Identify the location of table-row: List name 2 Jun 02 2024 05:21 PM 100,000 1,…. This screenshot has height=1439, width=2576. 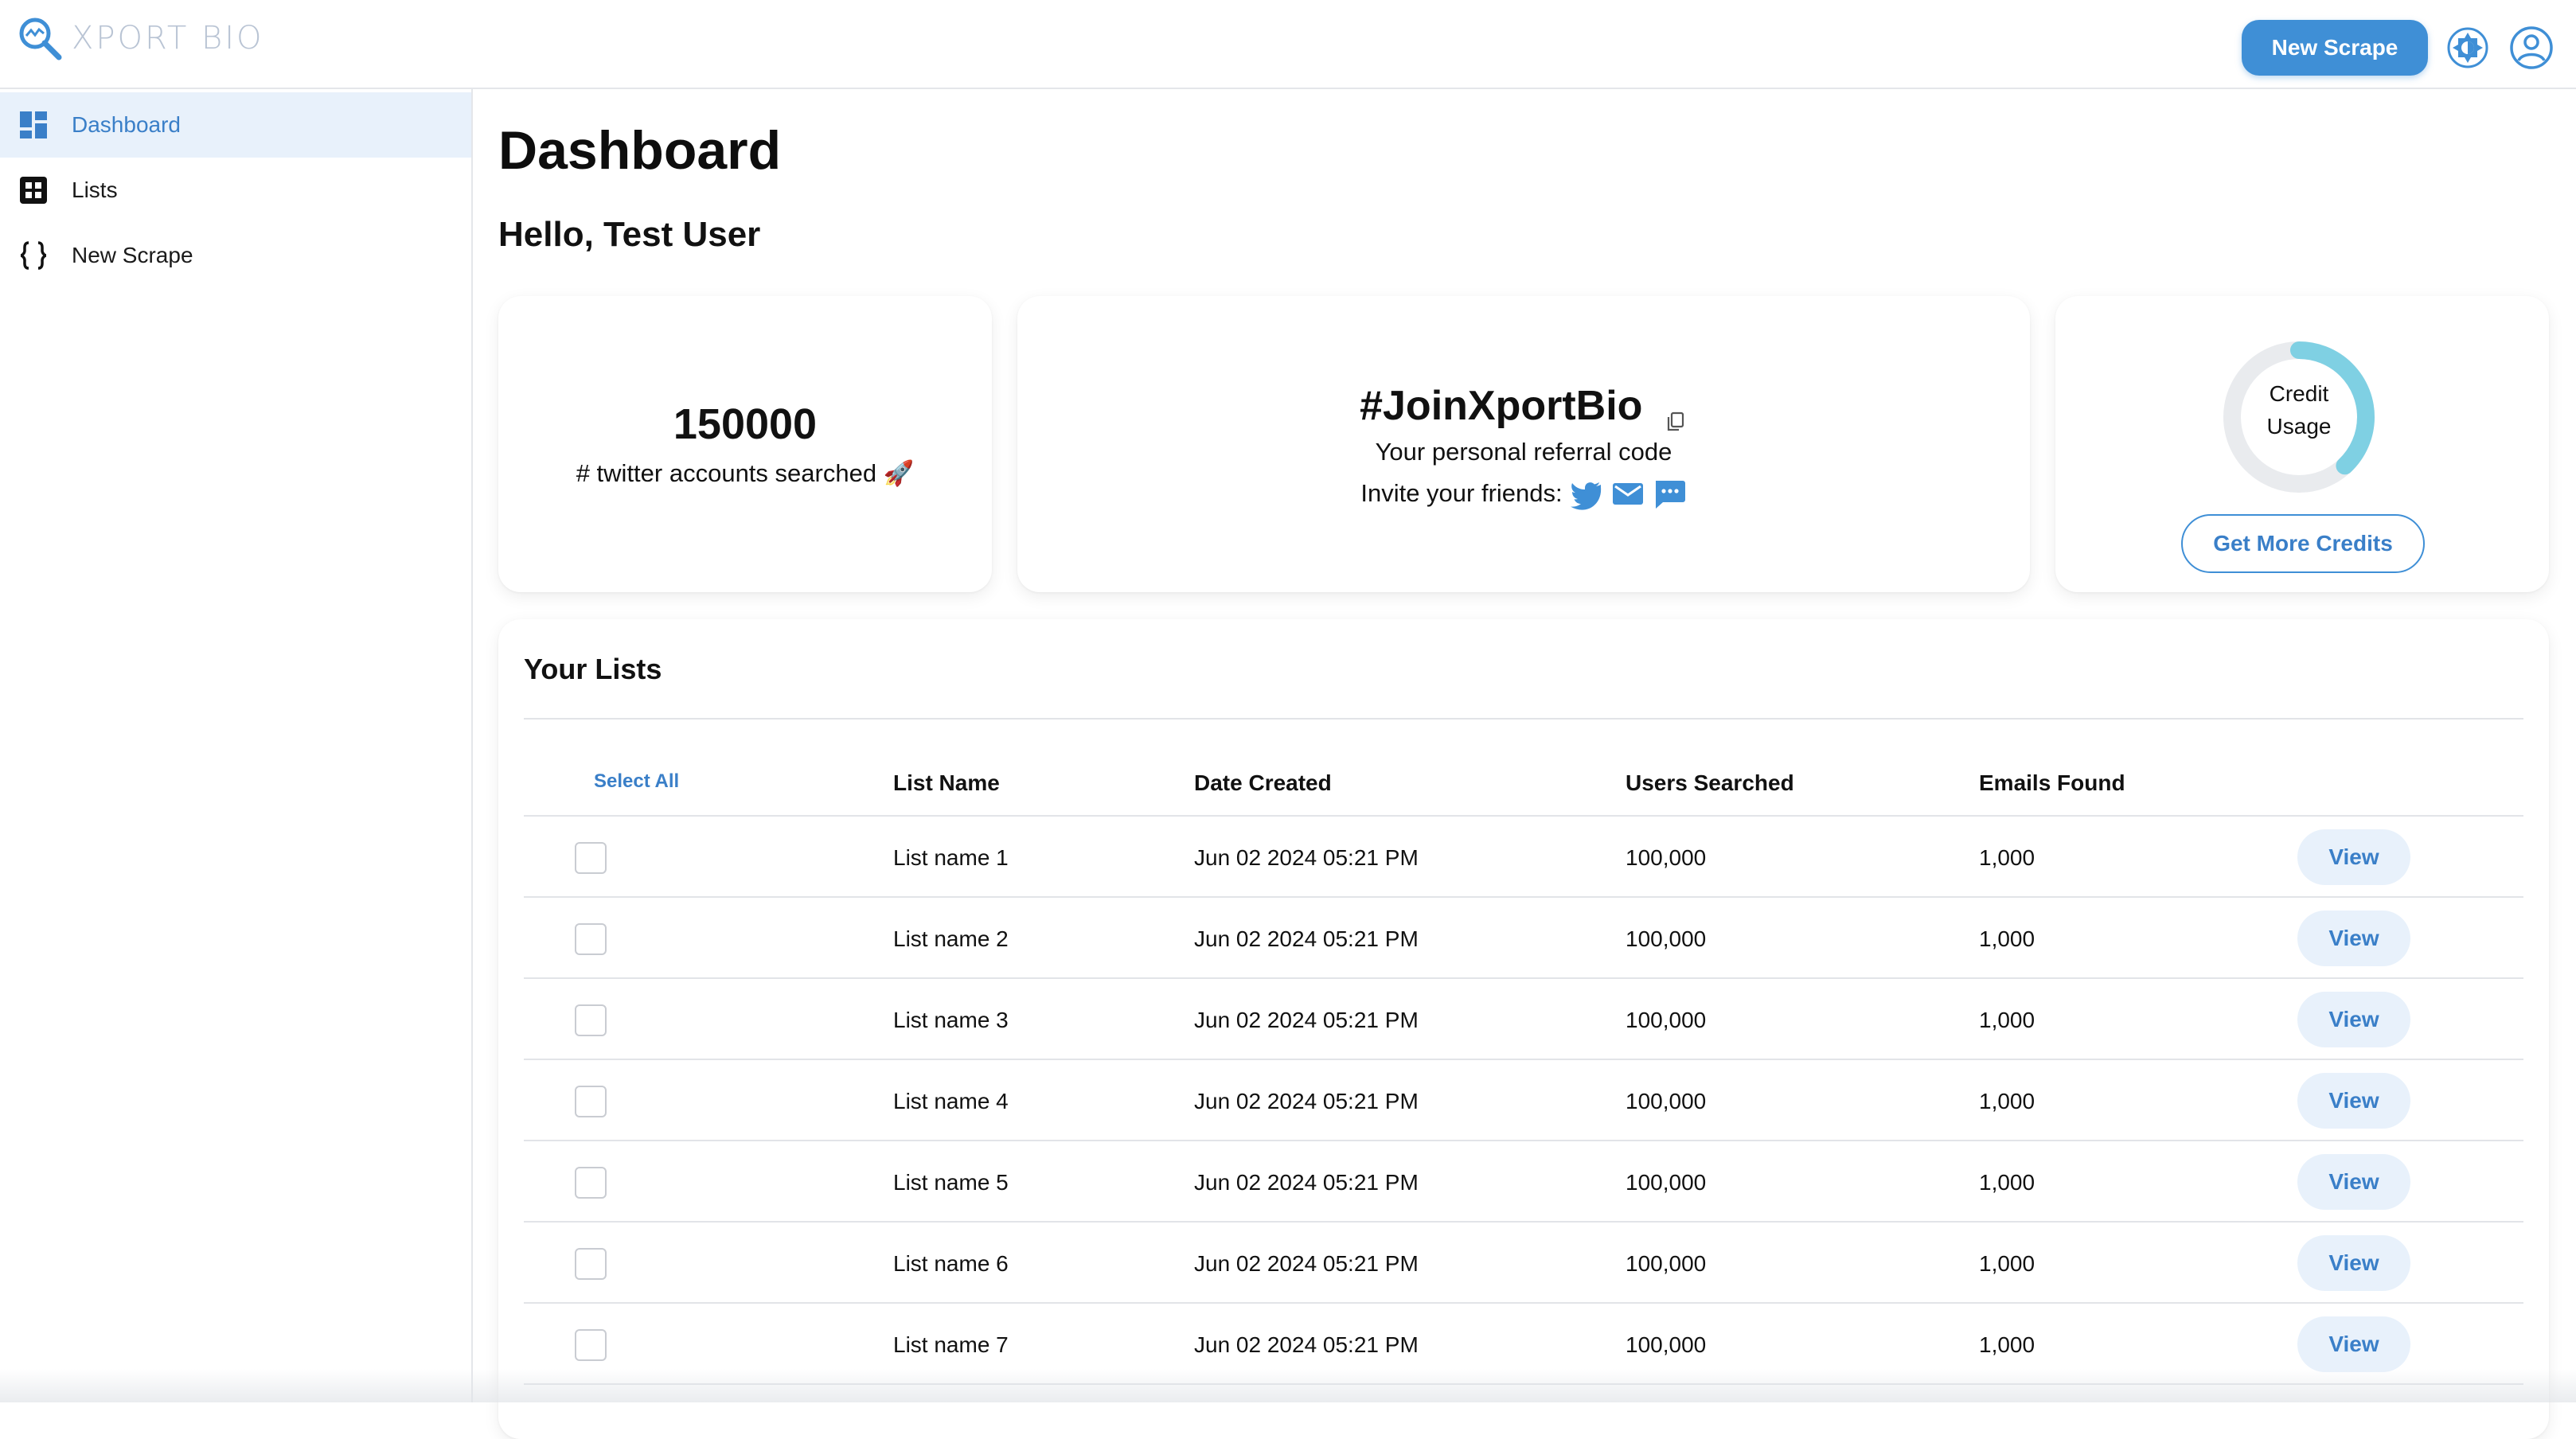
(1523, 936).